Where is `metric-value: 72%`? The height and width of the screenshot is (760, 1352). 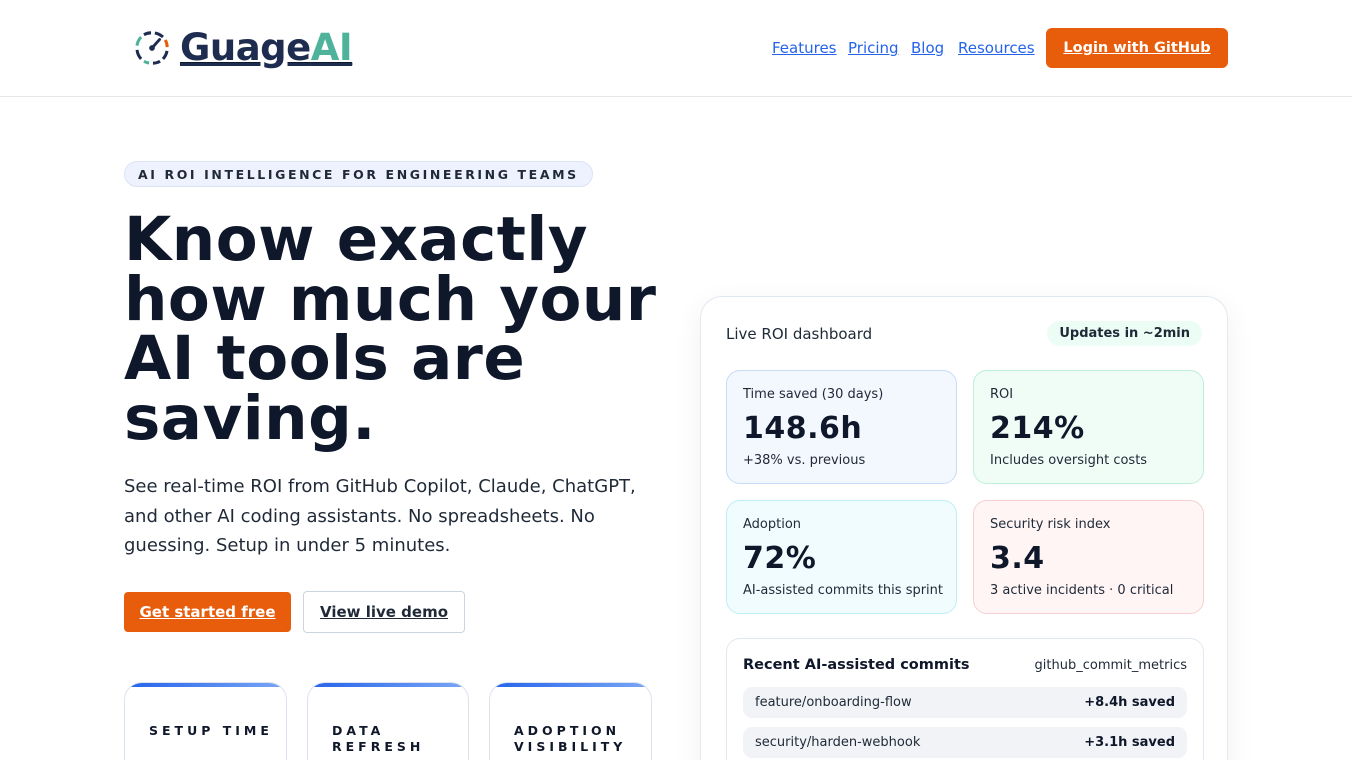 metric-value: 72% is located at coordinates (780, 558).